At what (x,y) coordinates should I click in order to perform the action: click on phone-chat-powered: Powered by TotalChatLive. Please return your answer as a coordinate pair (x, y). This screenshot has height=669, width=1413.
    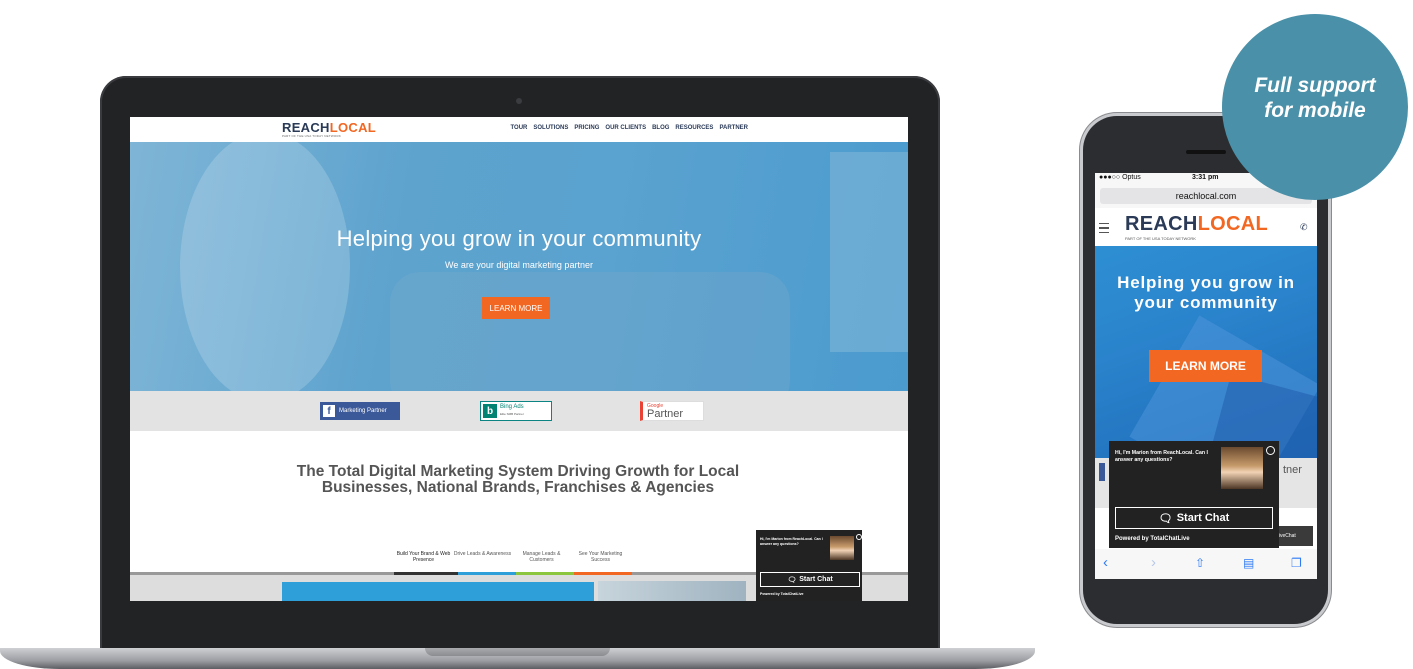
    Looking at the image, I should click on (1152, 539).